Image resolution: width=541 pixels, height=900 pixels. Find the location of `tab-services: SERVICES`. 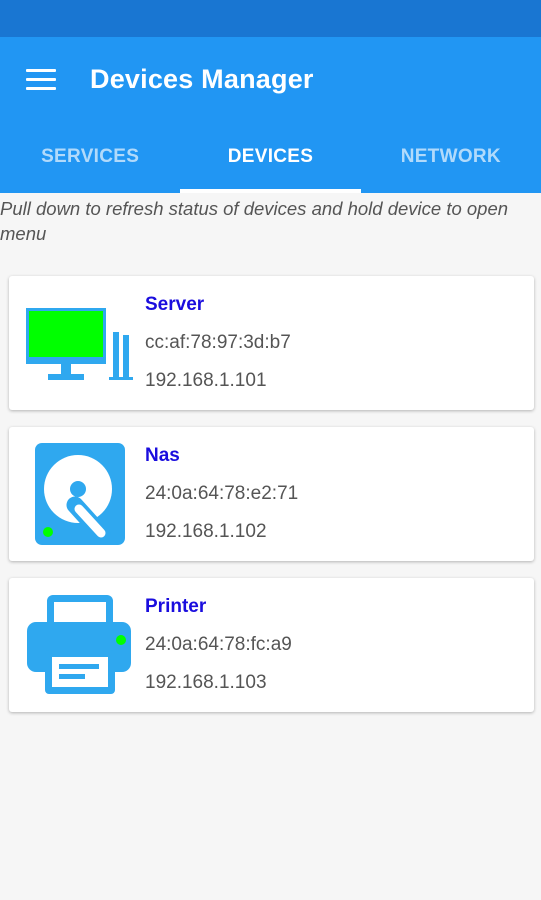

tab-services: SERVICES is located at coordinates (90, 157).